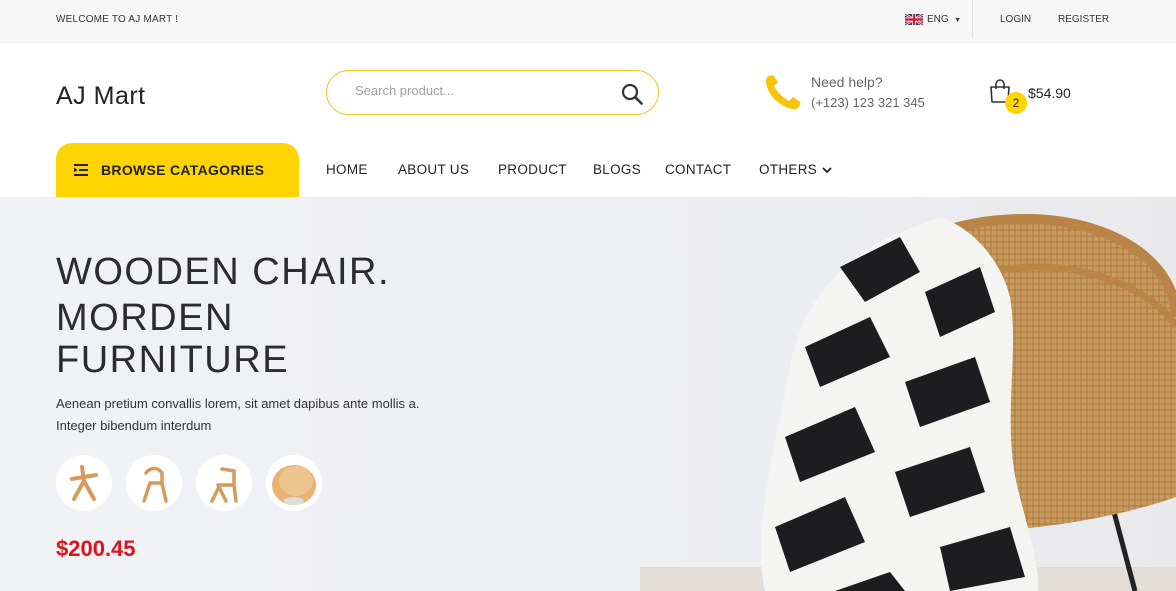 This screenshot has height=591, width=1176. I want to click on nav-others: OTHERS, so click(796, 169).